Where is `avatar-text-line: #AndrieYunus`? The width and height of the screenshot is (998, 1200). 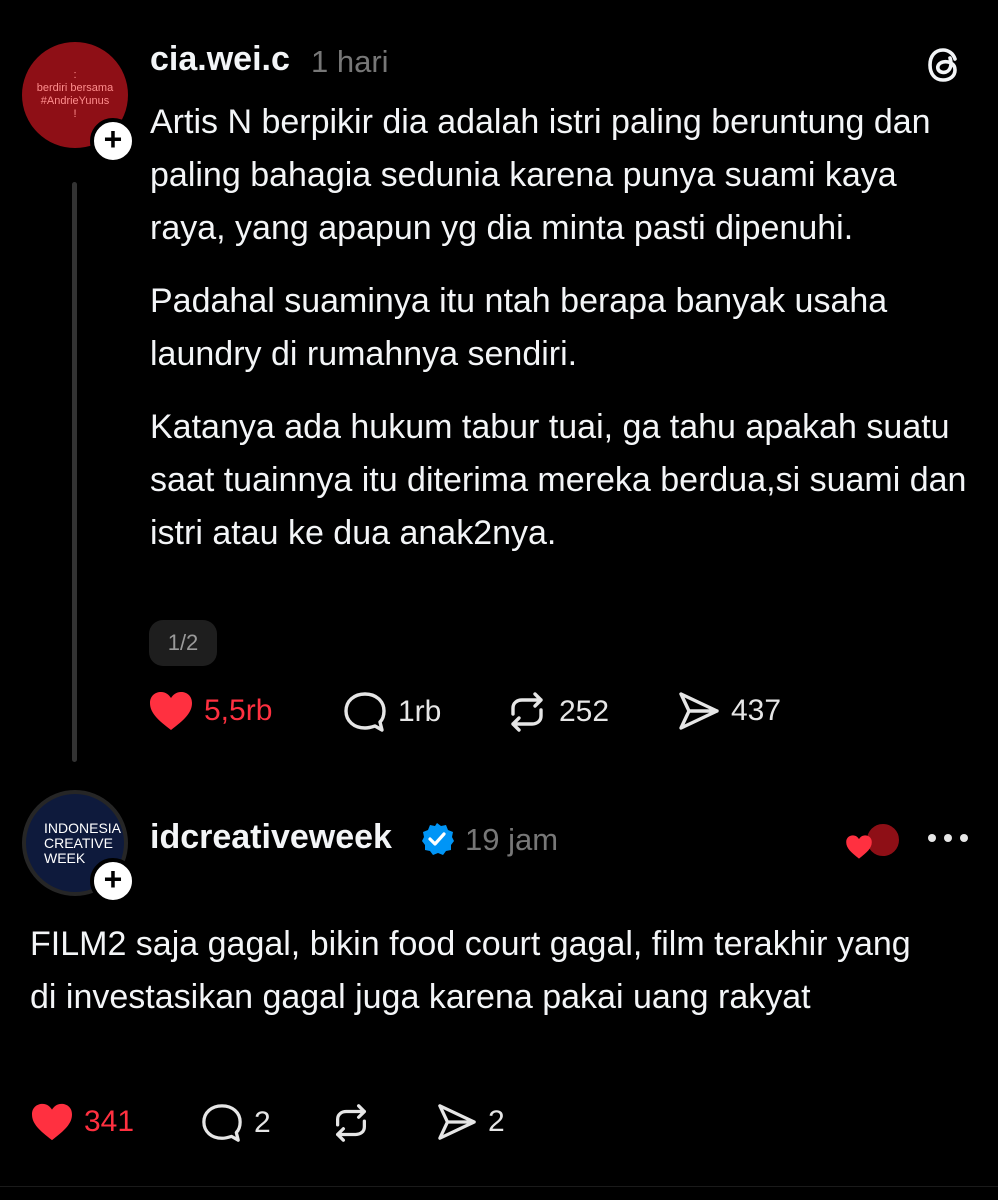 avatar-text-line: #AndrieYunus is located at coordinates (75, 101).